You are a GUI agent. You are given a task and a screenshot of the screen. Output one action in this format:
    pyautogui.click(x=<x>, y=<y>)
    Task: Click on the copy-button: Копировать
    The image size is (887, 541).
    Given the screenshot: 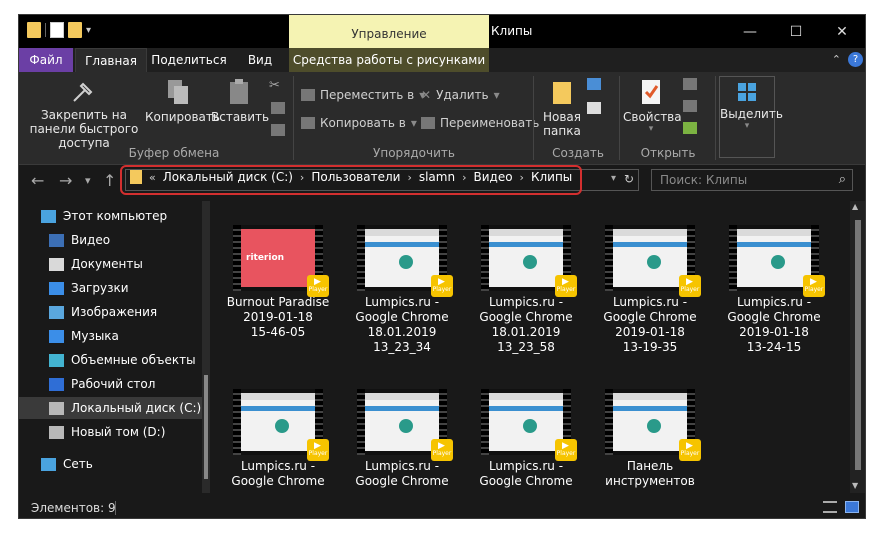 What is the action you would take?
    pyautogui.click(x=182, y=101)
    